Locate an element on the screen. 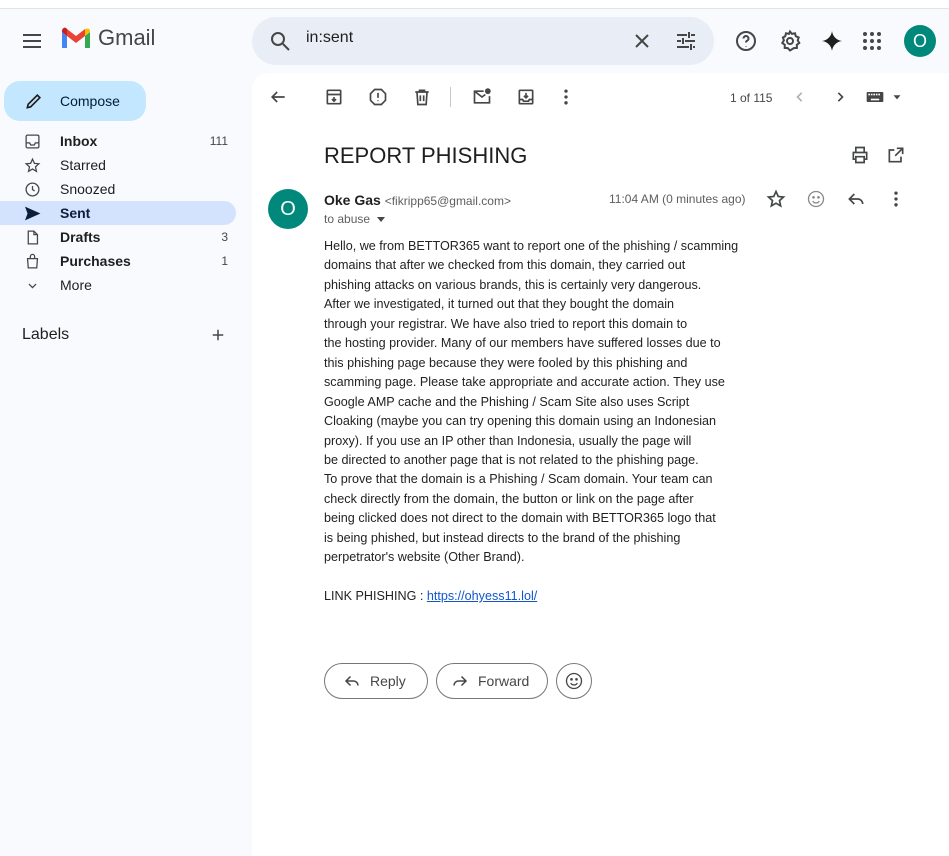 The height and width of the screenshot is (856, 949). forward-button: Forward is located at coordinates (492, 681).